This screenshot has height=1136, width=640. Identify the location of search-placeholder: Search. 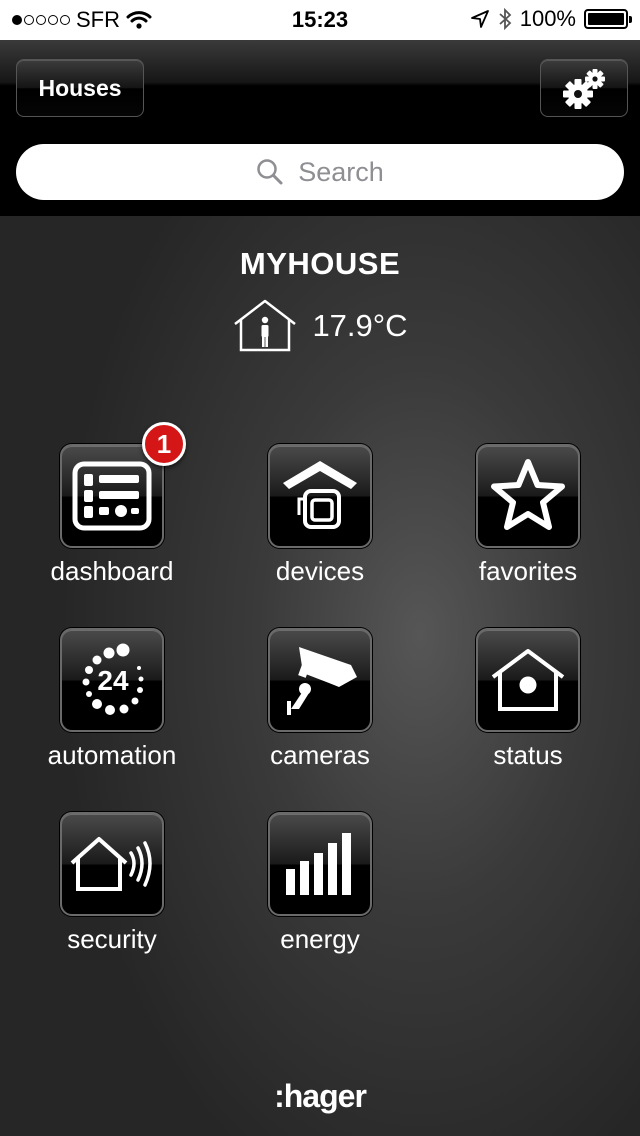
(341, 171).